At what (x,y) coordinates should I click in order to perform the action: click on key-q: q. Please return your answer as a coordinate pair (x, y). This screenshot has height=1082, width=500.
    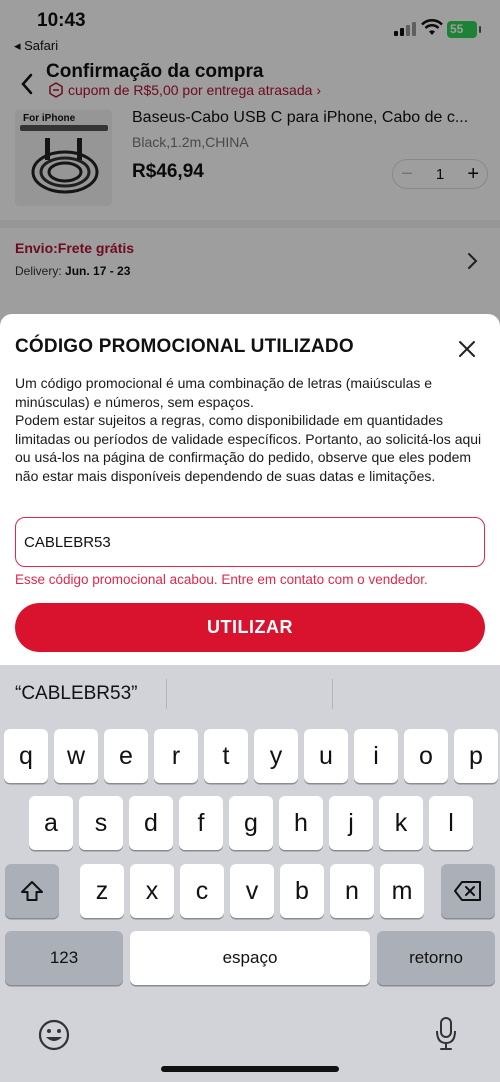
    Looking at the image, I should click on (26, 756).